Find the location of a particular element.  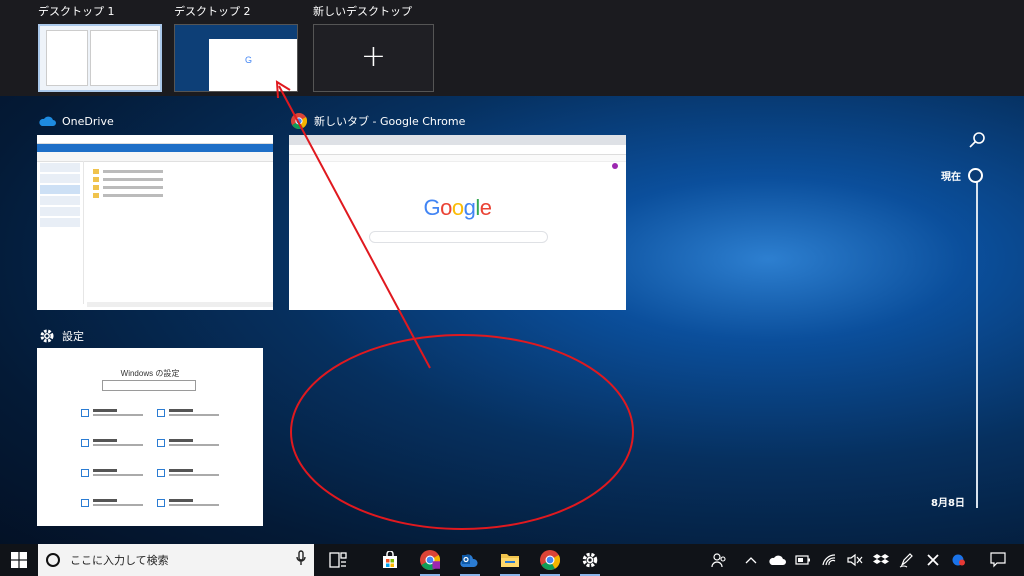

timeline-track is located at coordinates (977, 343).